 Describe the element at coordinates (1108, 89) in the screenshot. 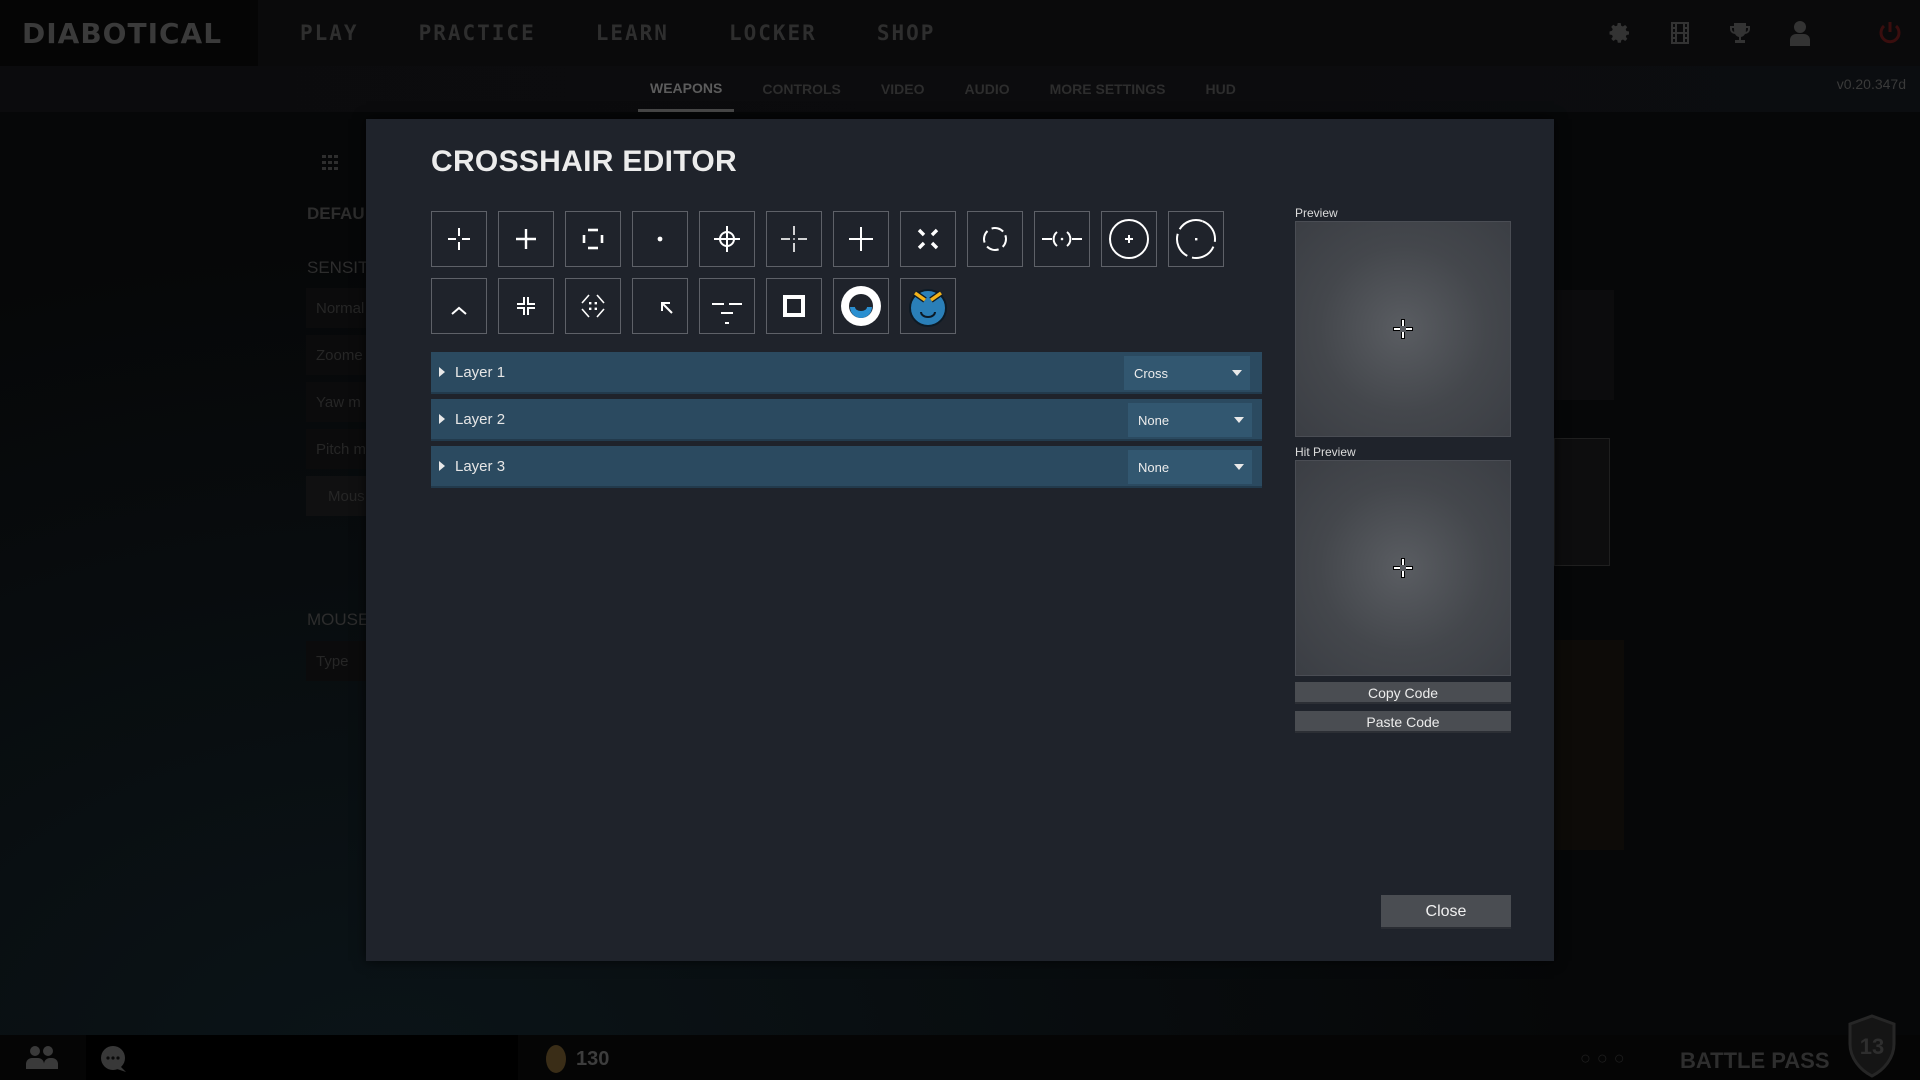

I see `tab-more-settings: MORE SETTINGS` at that location.